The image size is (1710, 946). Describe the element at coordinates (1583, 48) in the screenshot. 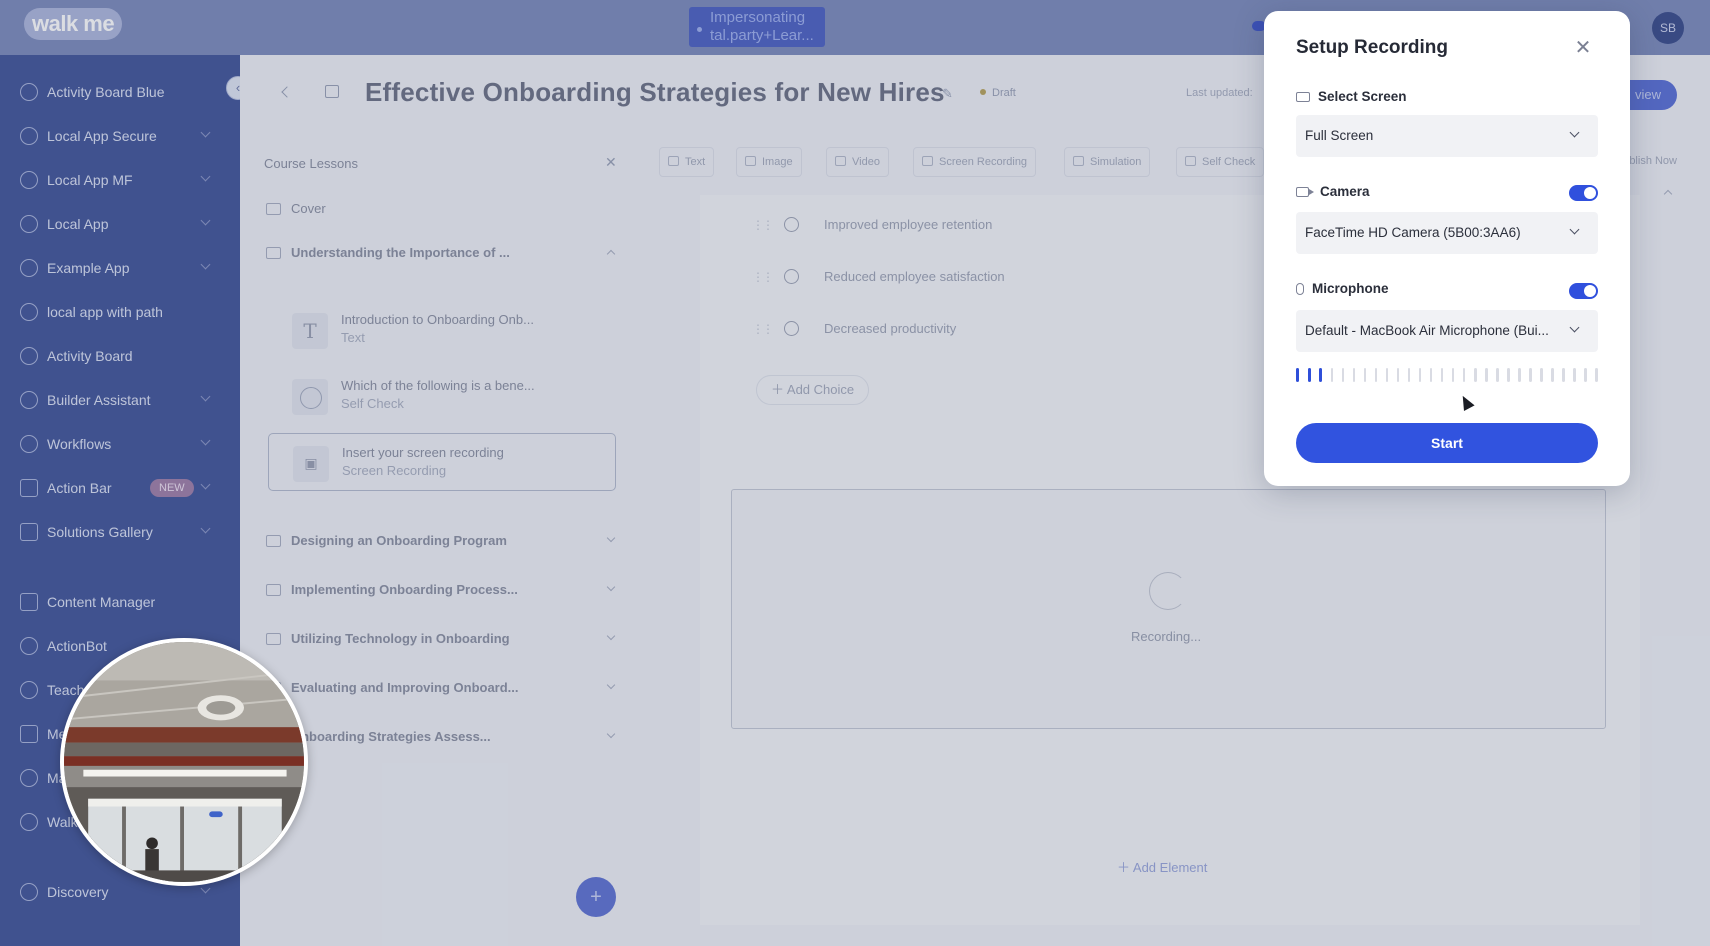

I see `close-icon: ✕` at that location.